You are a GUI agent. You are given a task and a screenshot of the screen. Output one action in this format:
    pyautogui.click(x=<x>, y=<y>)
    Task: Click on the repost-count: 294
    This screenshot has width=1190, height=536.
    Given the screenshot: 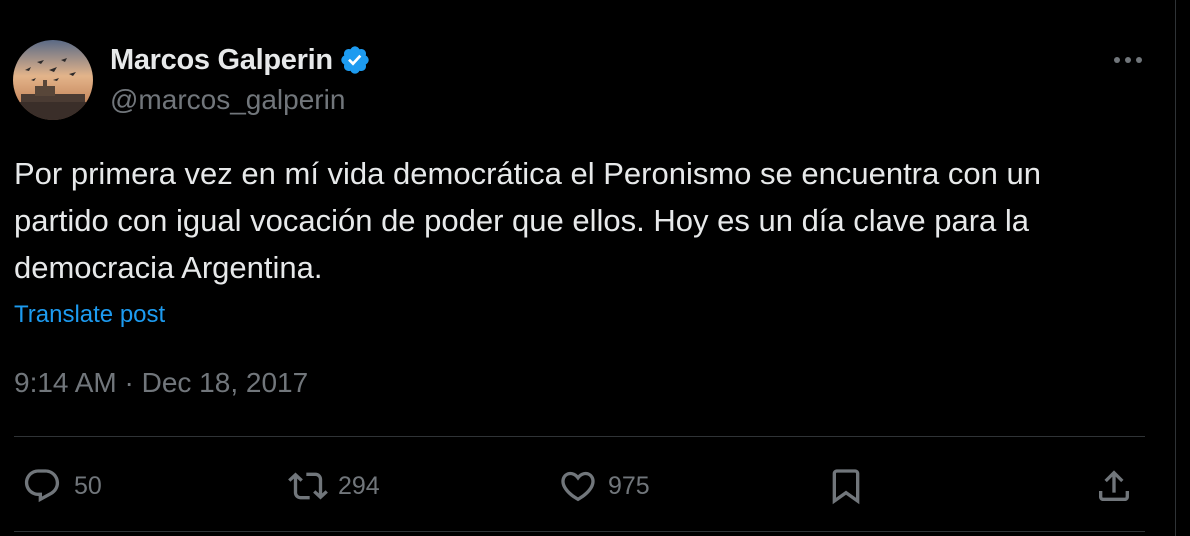 What is the action you would take?
    pyautogui.click(x=359, y=485)
    